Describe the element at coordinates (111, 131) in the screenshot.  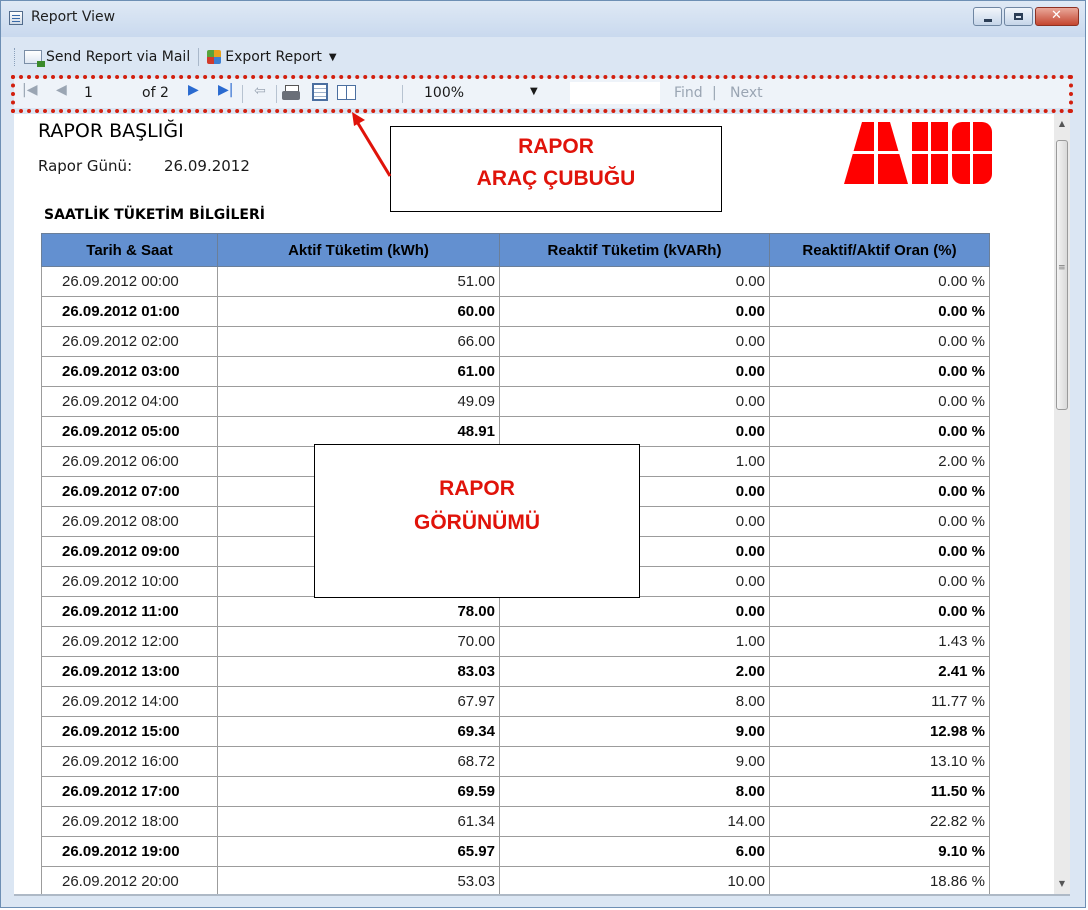
I see `report-title: RAPOR BAŞLIĞI` at that location.